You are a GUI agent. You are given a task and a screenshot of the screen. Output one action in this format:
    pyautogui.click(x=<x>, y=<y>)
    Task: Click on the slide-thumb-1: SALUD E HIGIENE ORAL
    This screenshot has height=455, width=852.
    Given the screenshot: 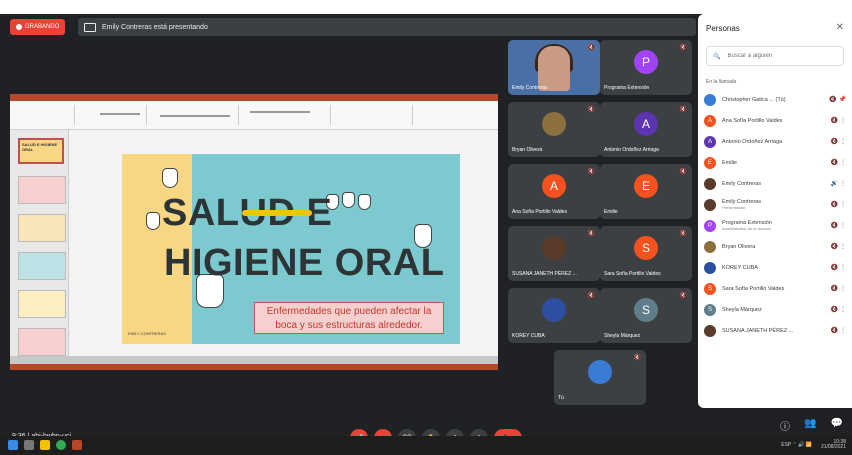 What is the action you would take?
    pyautogui.click(x=41, y=151)
    